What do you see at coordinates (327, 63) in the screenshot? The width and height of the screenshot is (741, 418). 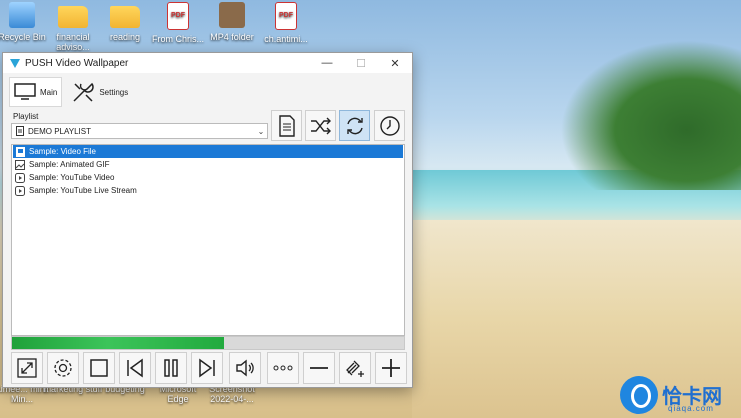 I see `minimize-button: —` at bounding box center [327, 63].